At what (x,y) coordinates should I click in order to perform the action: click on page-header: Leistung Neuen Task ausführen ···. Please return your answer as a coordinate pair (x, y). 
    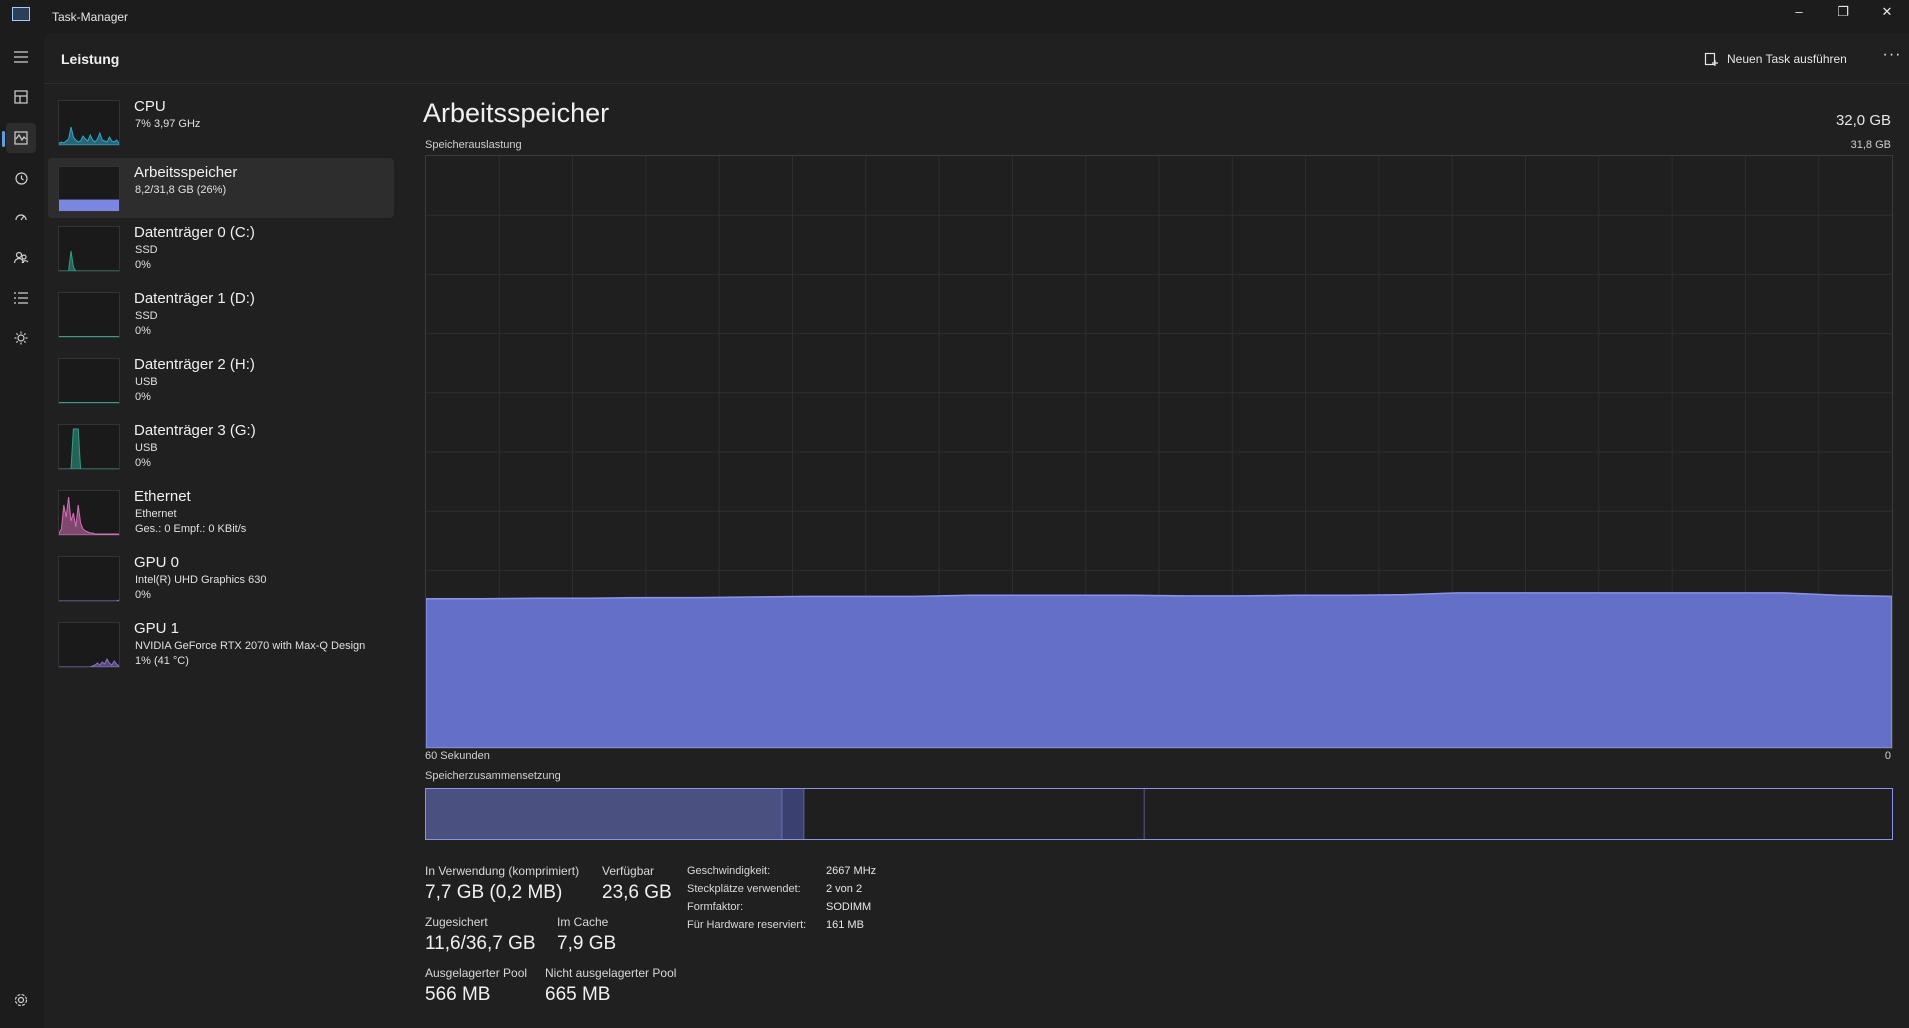
    Looking at the image, I should click on (976, 58).